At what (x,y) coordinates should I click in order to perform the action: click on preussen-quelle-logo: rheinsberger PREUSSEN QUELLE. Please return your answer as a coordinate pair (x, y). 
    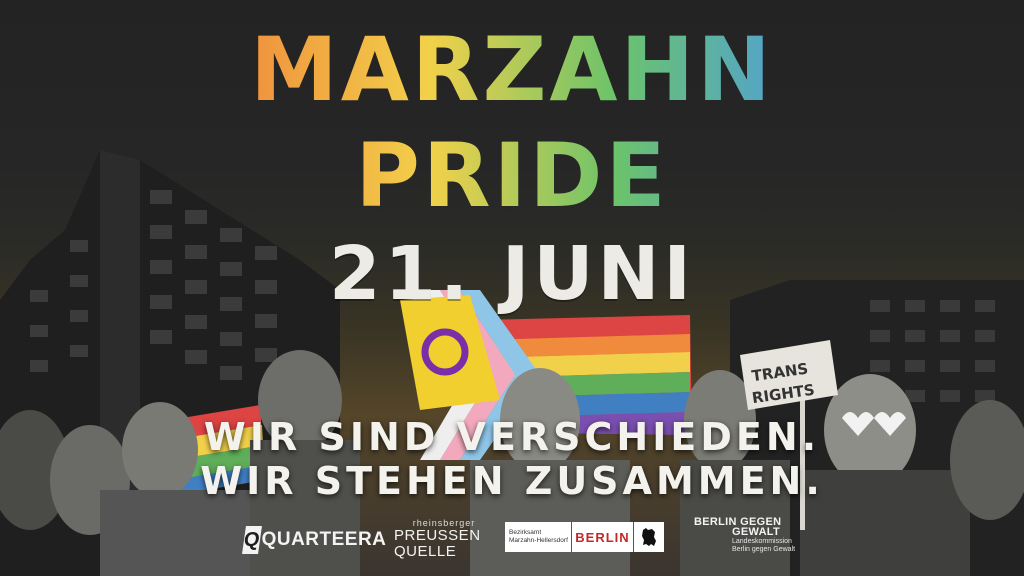
    Looking at the image, I should click on (444, 539).